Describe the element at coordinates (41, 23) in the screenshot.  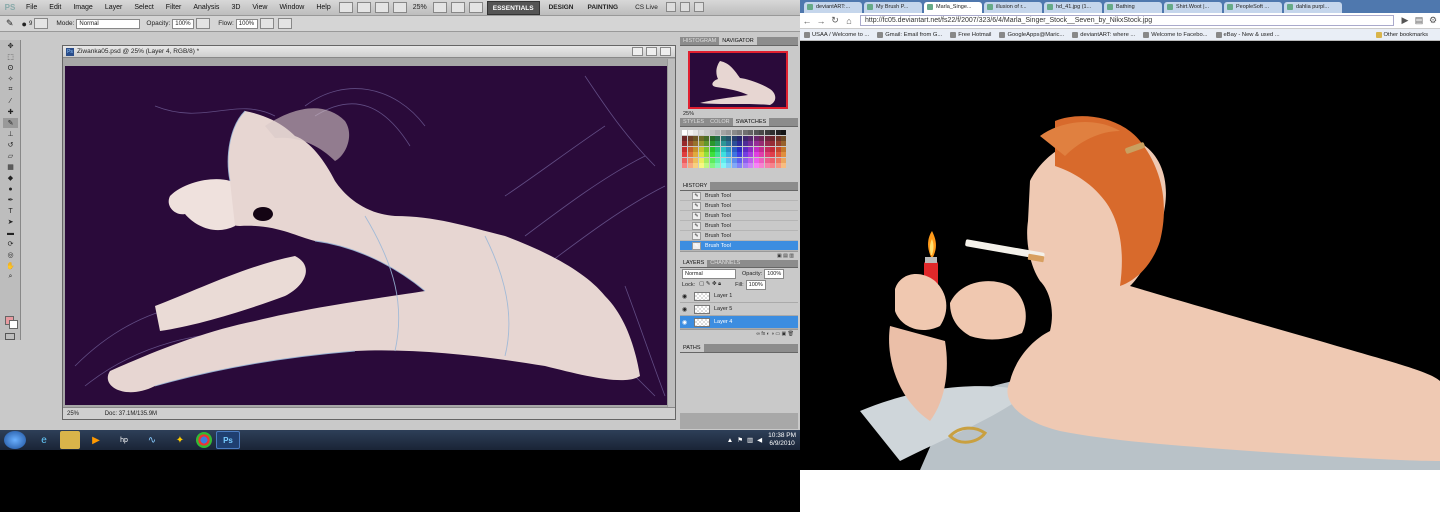
I see `brush-panel-button` at that location.